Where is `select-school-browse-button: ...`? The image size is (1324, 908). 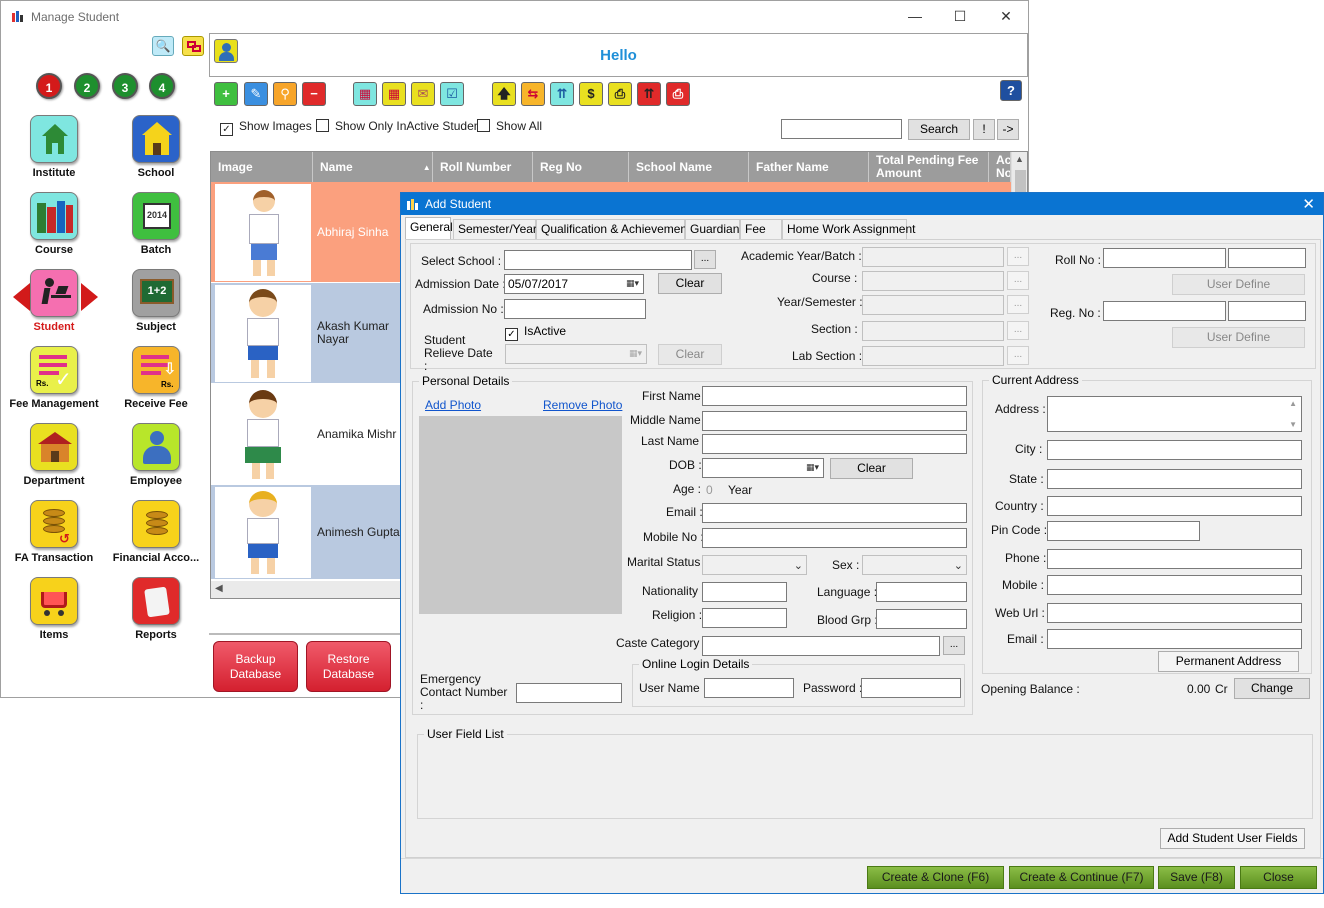 select-school-browse-button: ... is located at coordinates (705, 259).